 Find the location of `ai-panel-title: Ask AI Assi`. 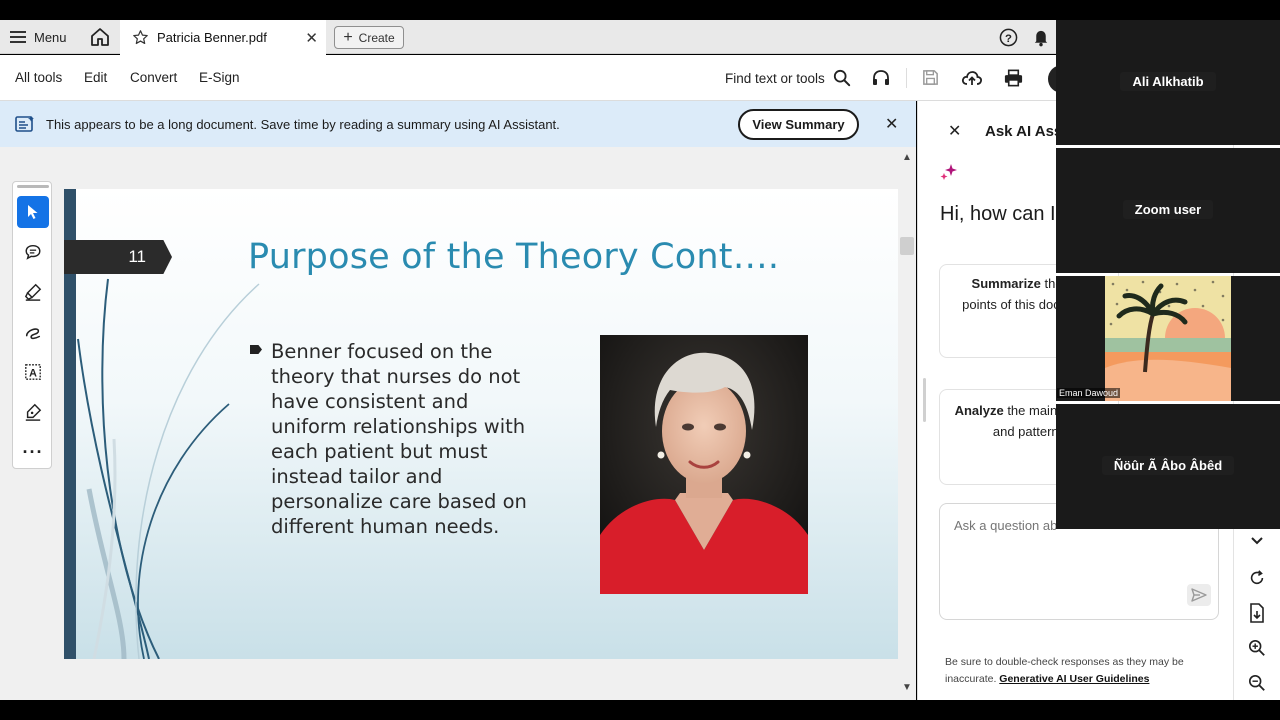

ai-panel-title: Ask AI Assi is located at coordinates (1026, 131).